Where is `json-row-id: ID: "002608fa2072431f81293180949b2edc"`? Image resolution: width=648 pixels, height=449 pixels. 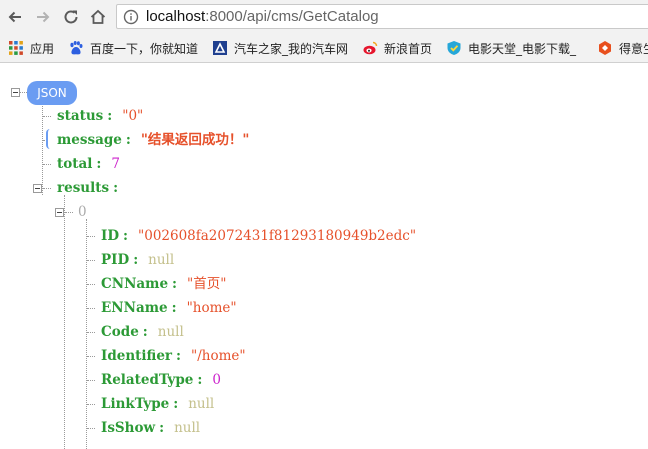
json-row-id: ID: "002608fa2072431f81293180949b2edc" is located at coordinates (258, 236).